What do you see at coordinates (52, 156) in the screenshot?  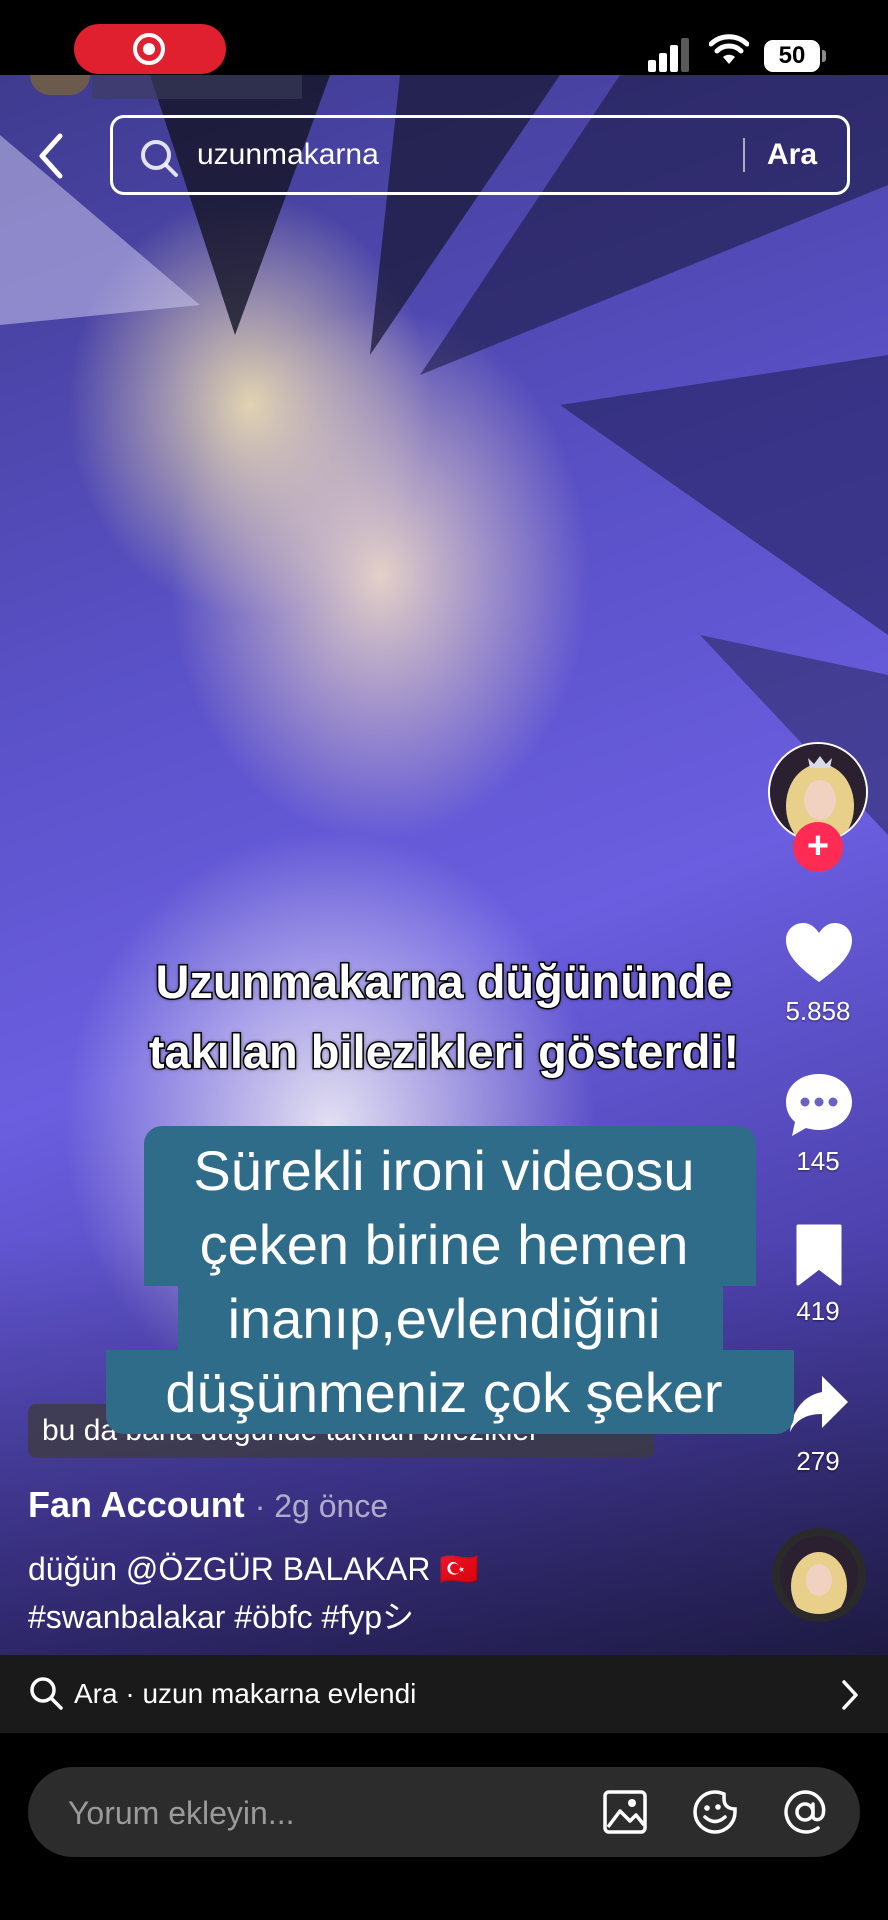 I see `back-icon` at bounding box center [52, 156].